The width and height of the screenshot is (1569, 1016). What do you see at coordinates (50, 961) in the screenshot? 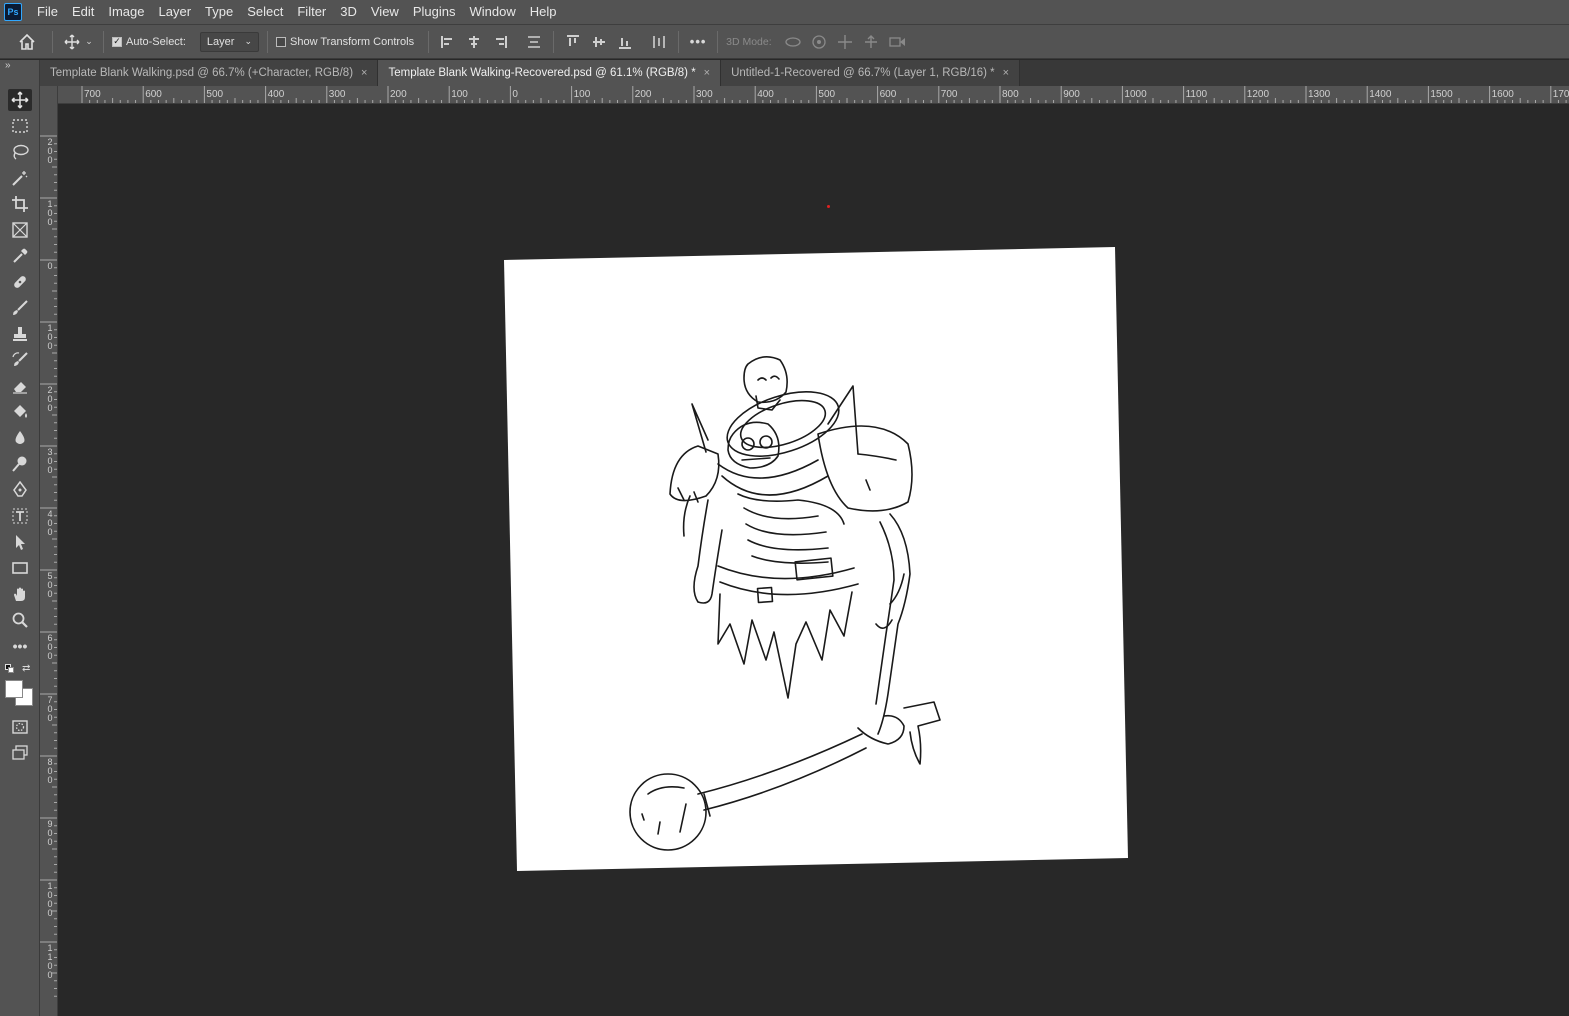
I see `ruler-label: 1 1 0 0` at bounding box center [50, 961].